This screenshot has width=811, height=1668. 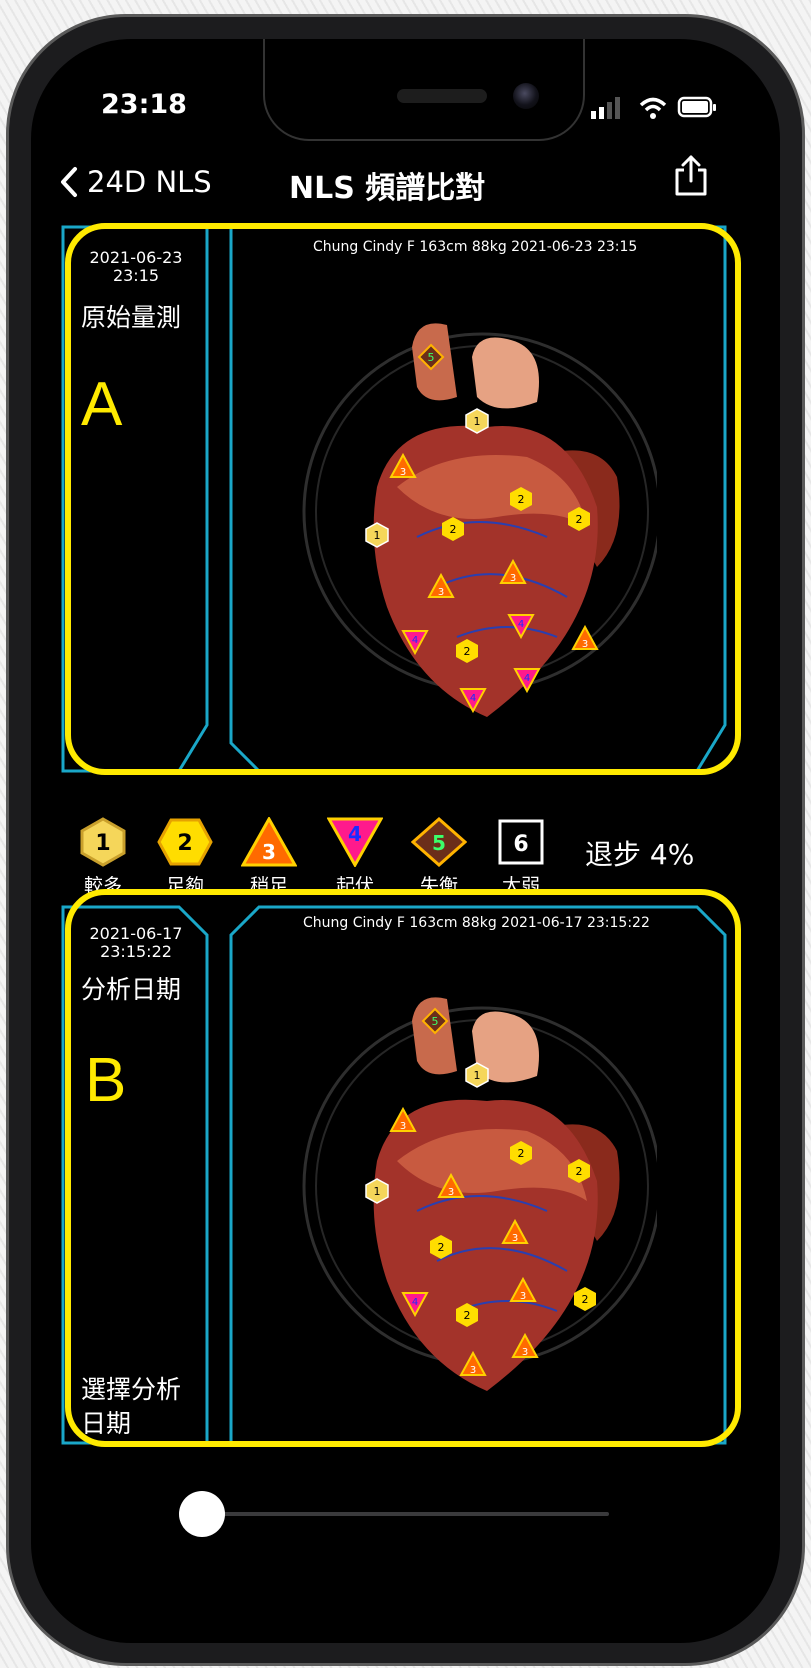 I want to click on svg-text: 6, so click(x=520, y=844).